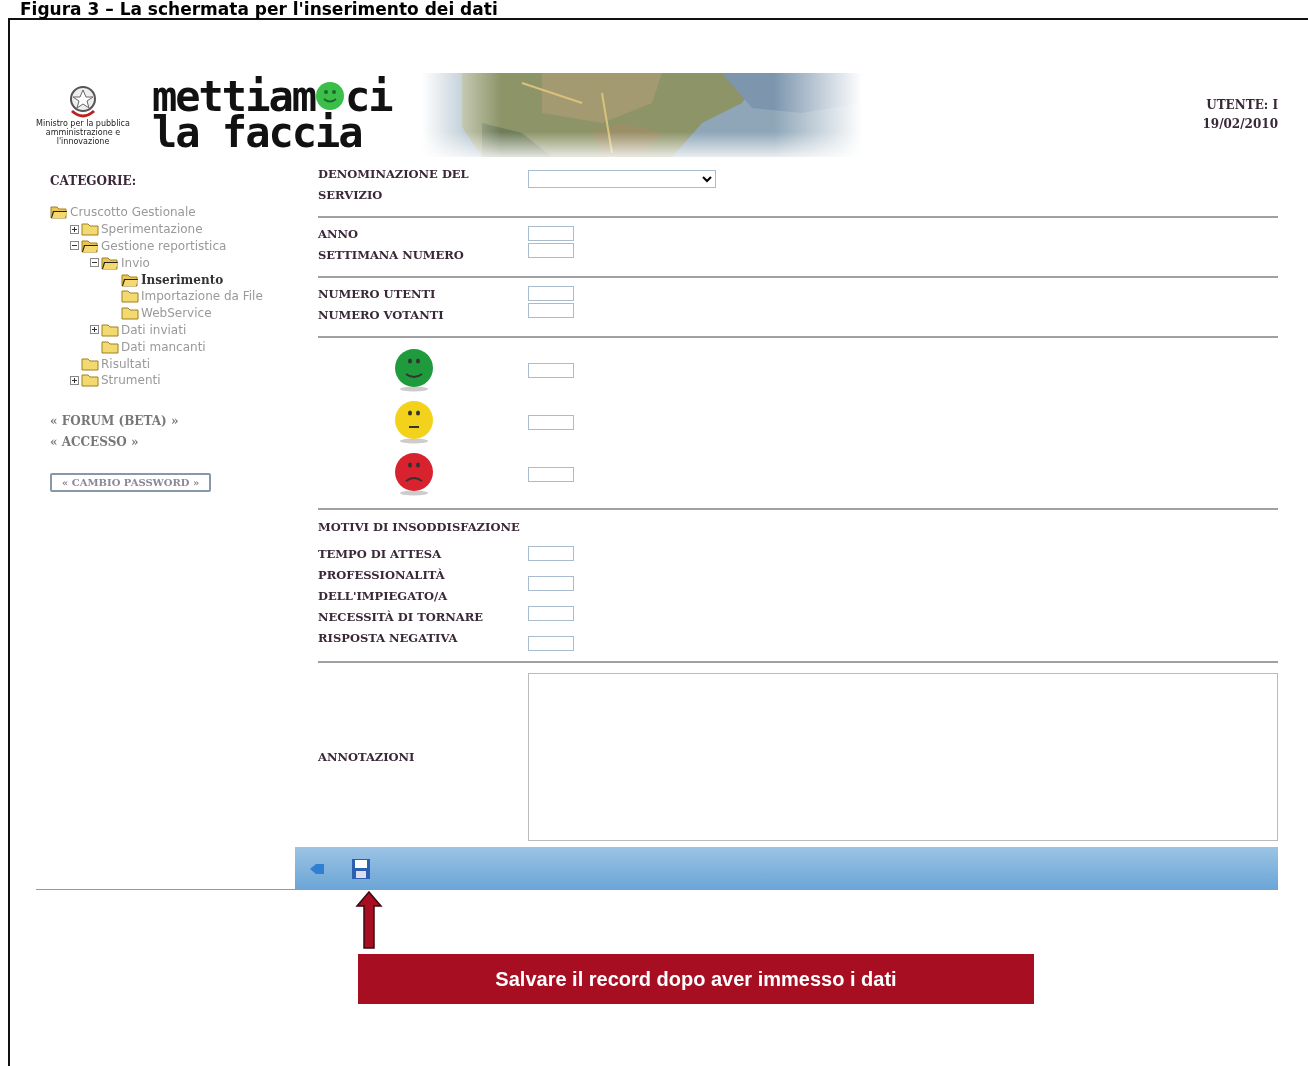  I want to click on emblem-icon, so click(83, 101).